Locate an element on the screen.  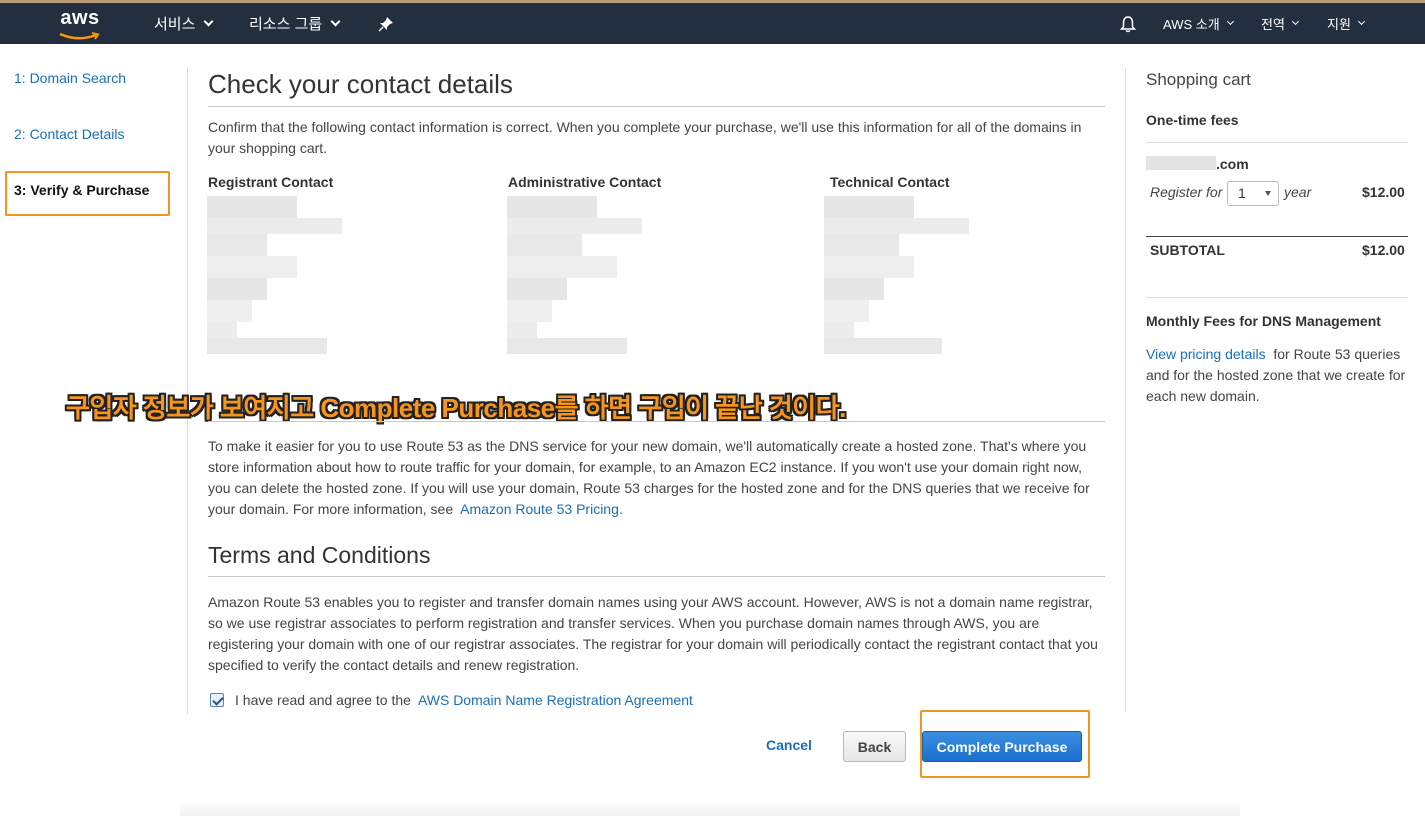
pin-icon is located at coordinates (386, 23).